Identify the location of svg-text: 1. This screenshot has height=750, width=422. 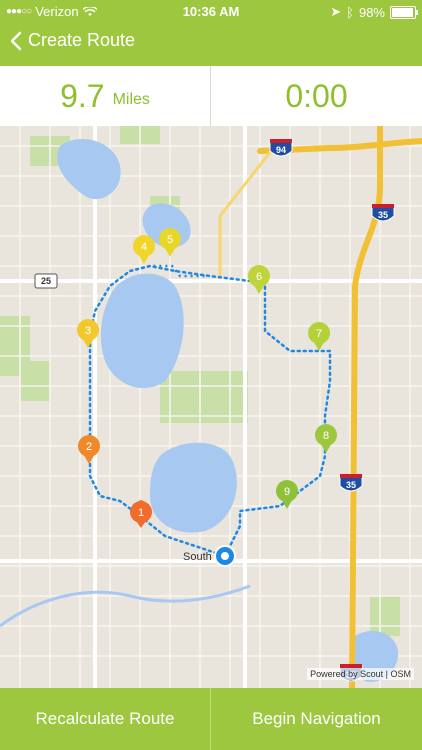
(141, 513).